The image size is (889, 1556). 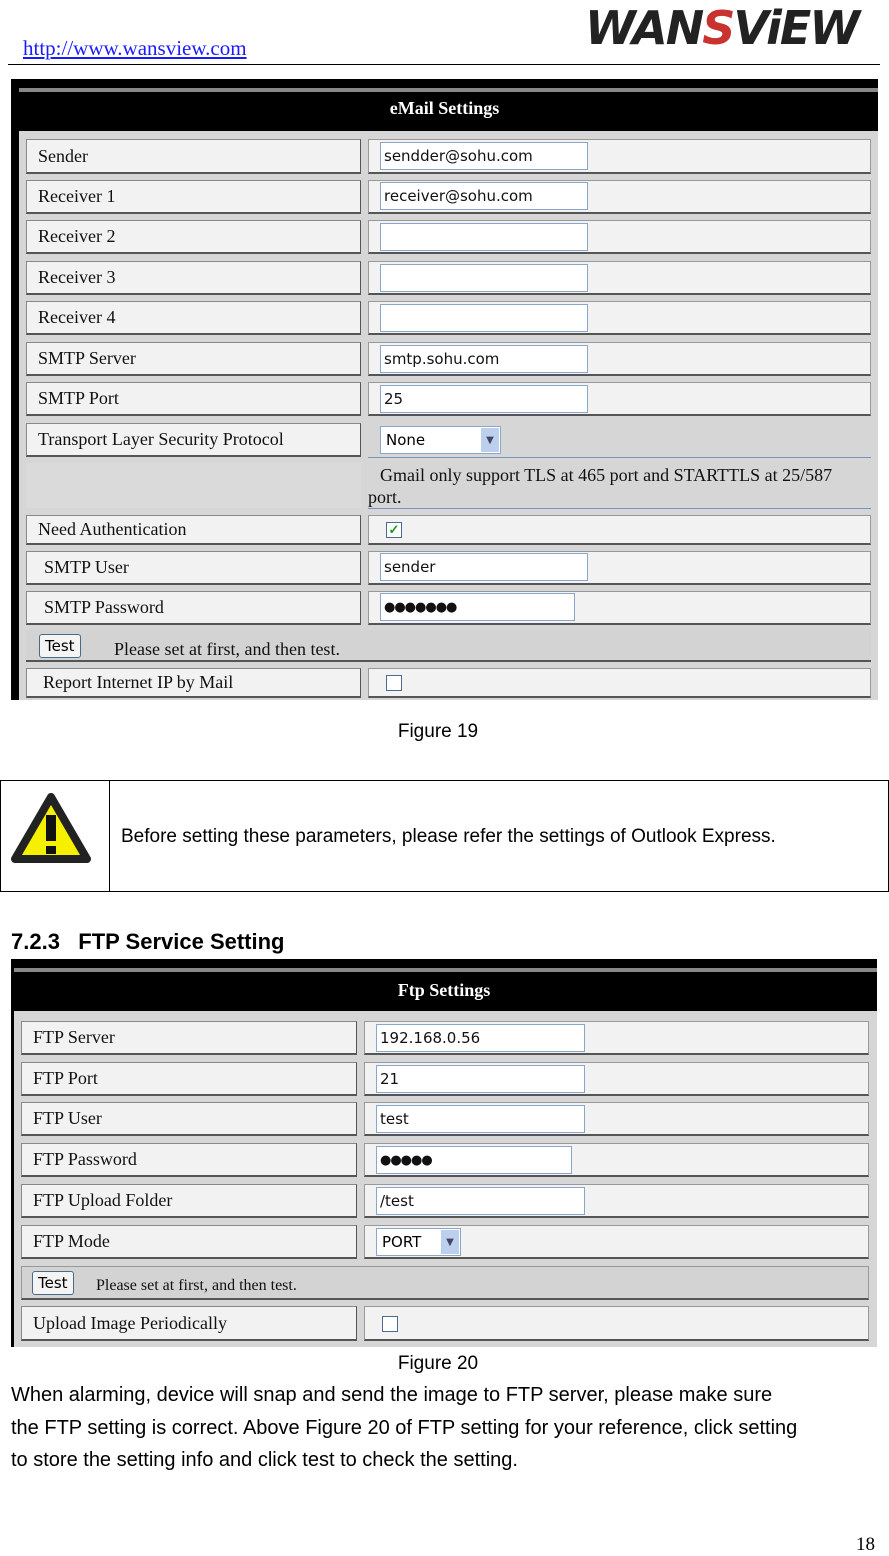 What do you see at coordinates (444, 990) in the screenshot?
I see `ftp-settings-title: Ftp Settings` at bounding box center [444, 990].